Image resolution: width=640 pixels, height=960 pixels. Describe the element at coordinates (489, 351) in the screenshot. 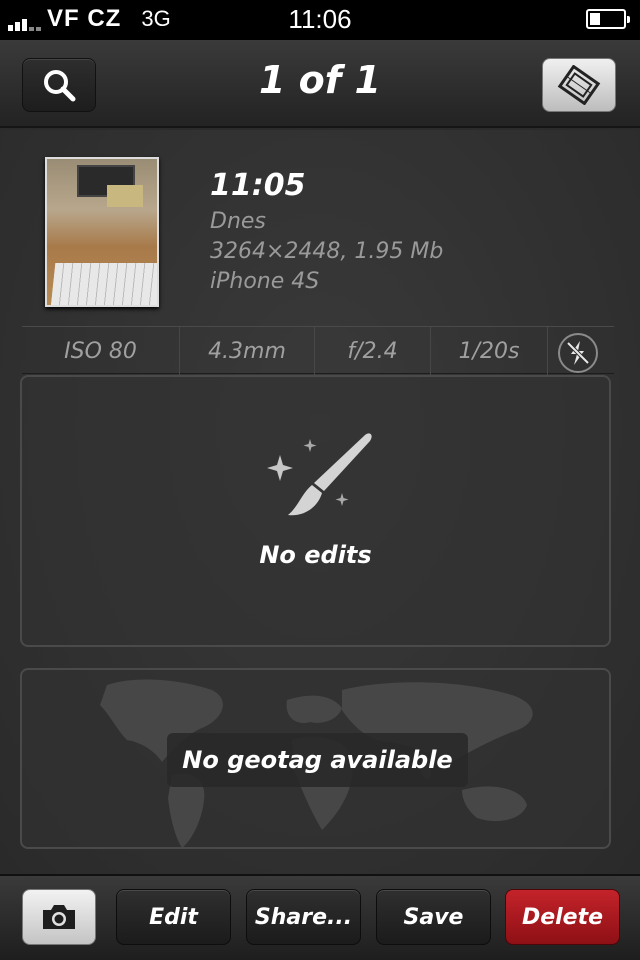

I see `exif-shutter: 1/20s` at that location.